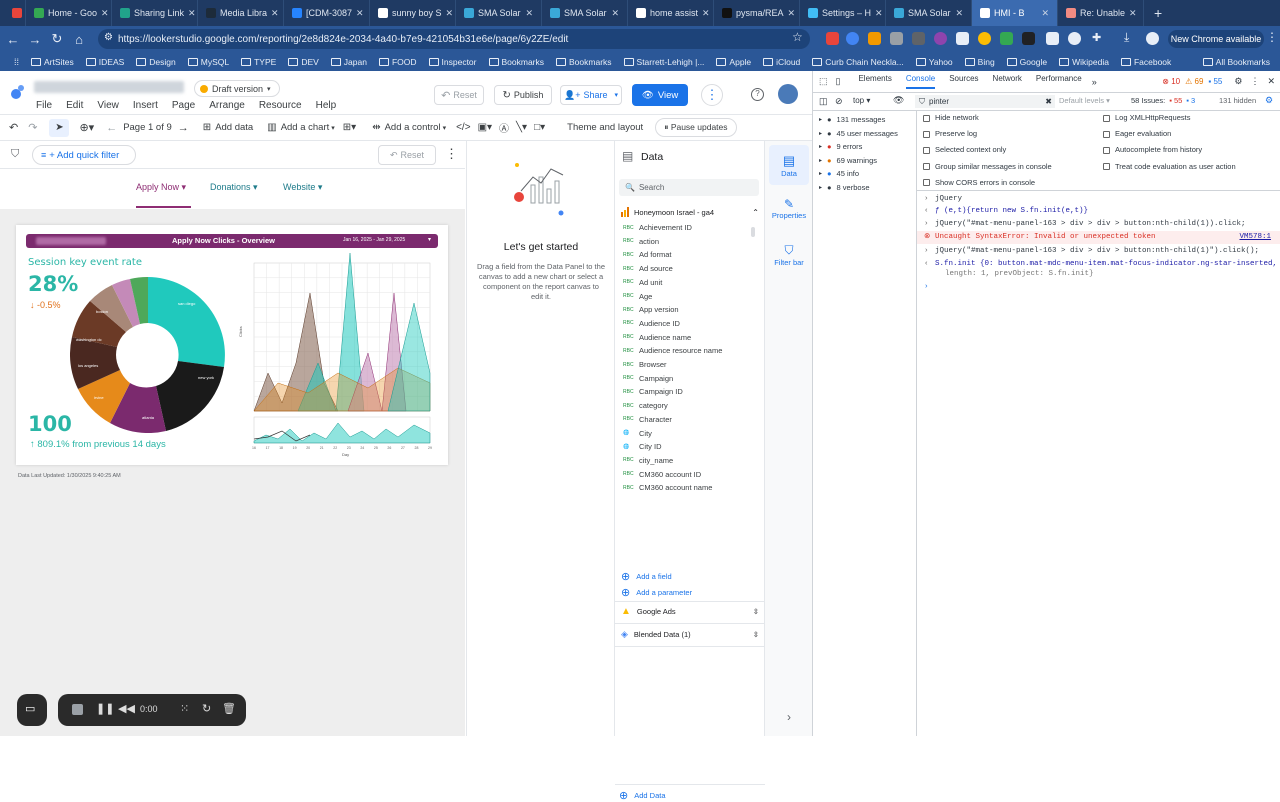 Image resolution: width=1280 pixels, height=802 pixels. What do you see at coordinates (1137, 133) in the screenshot?
I see `console-setting-checkbox: Eager evaluation` at bounding box center [1137, 133].